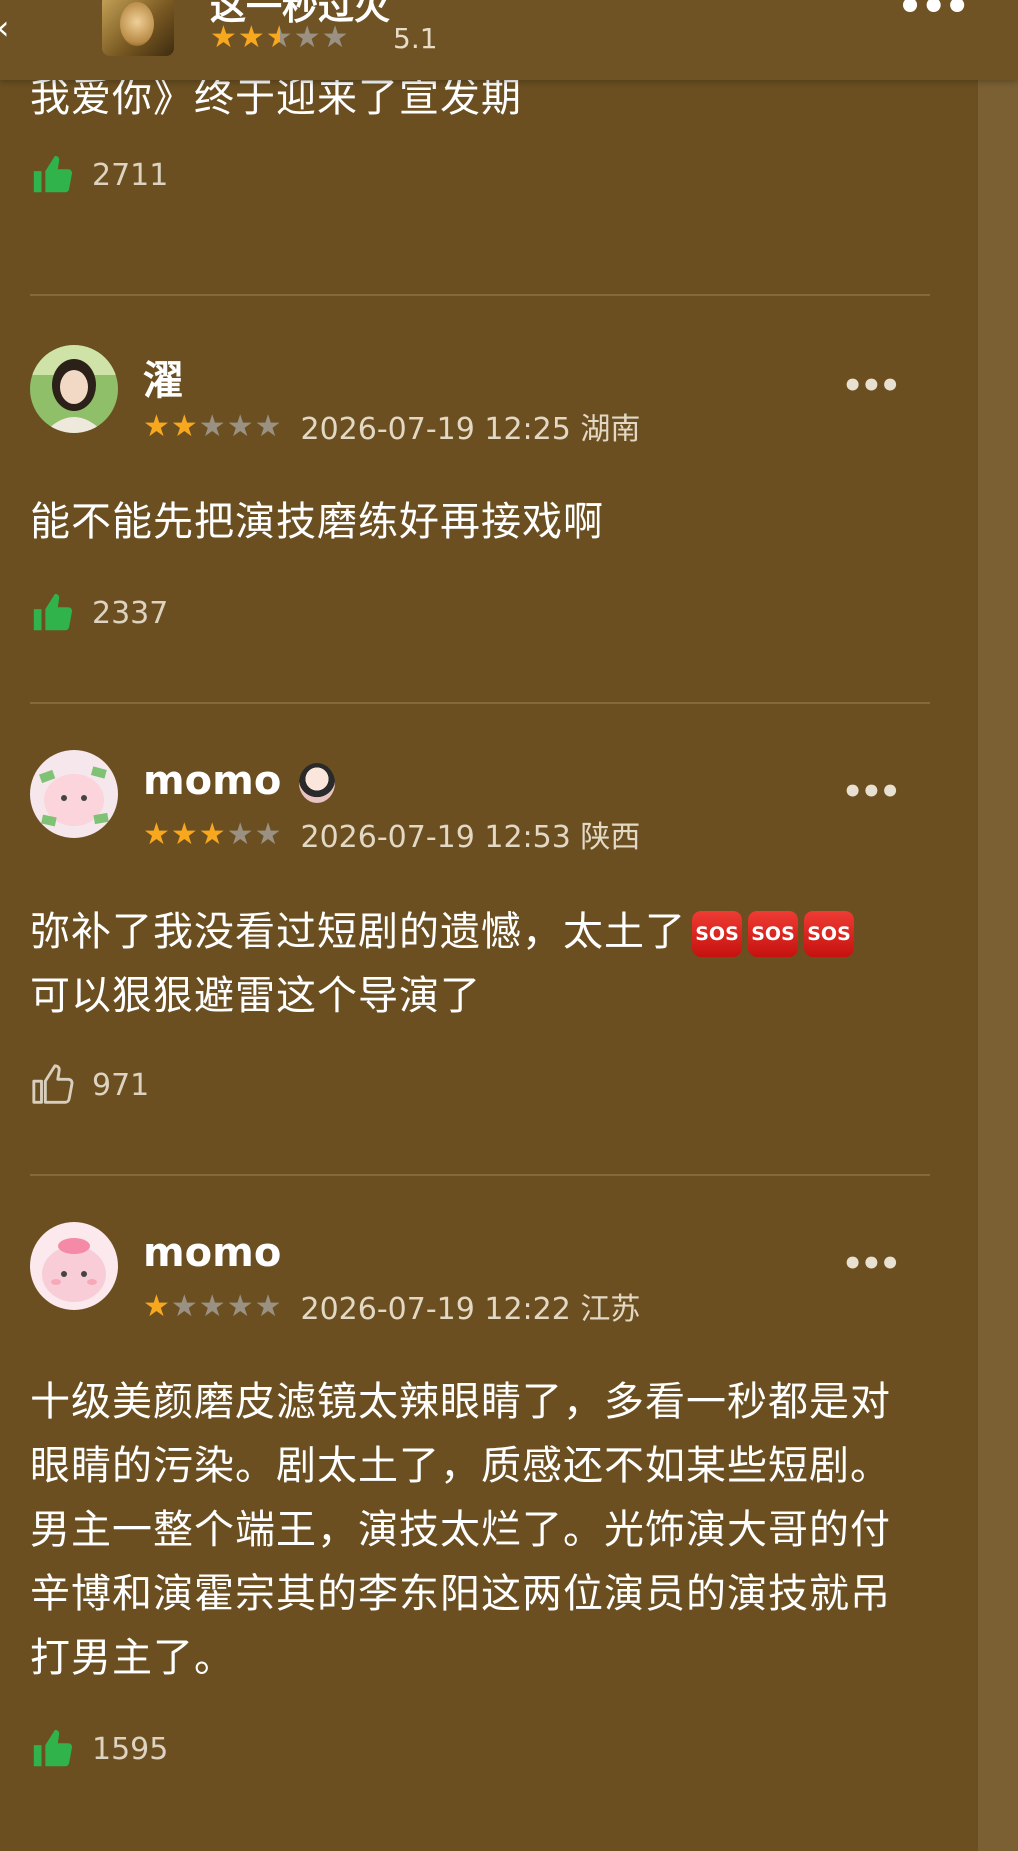 This screenshot has height=1851, width=1018. I want to click on comment-text: 弥补了我没看过短剧的遗憾，太土了 SOS SOS SOS 可以狠狠避雷这个导演了, so click(480, 964).